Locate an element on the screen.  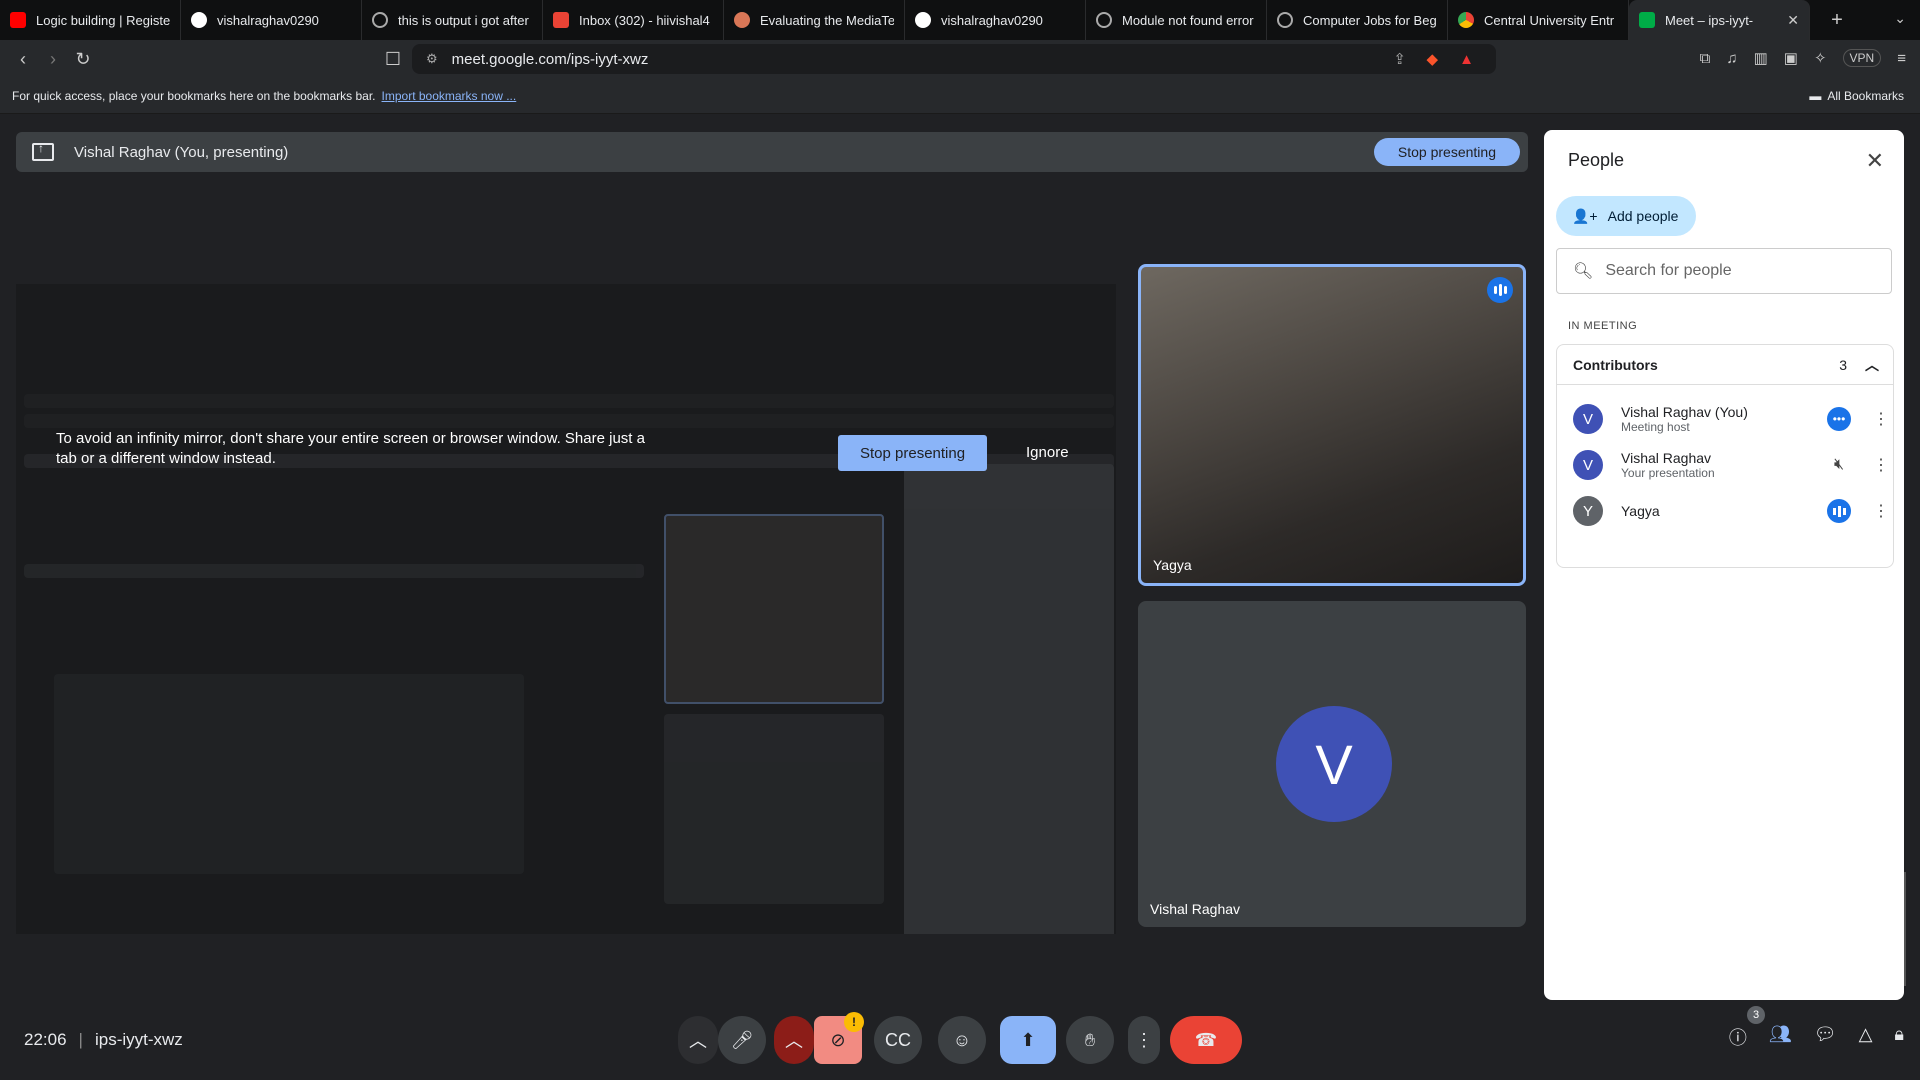
add-people-button: 👤+ Add people is located at coordinates (1626, 216).